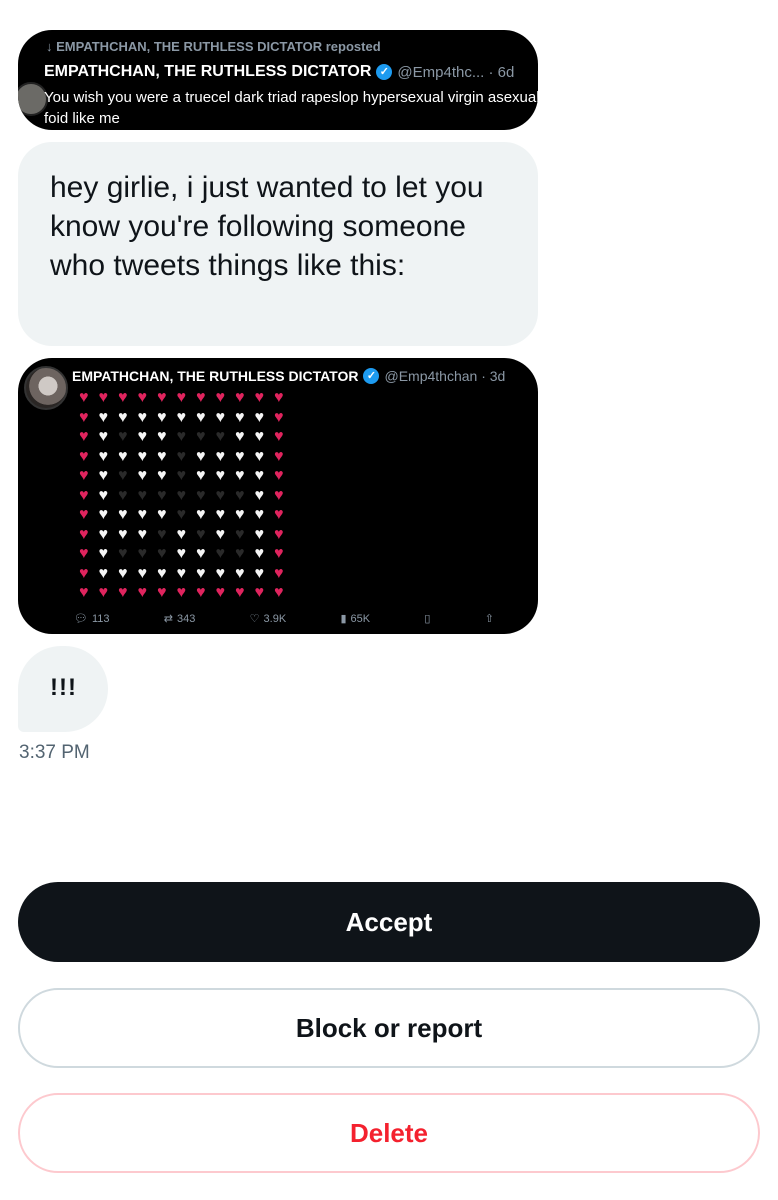 The image size is (778, 1200). I want to click on accept-button: Accept, so click(389, 922).